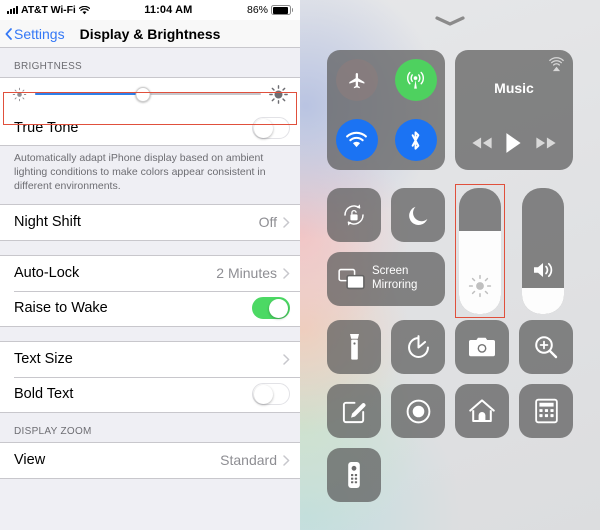  What do you see at coordinates (278, 94) in the screenshot?
I see `brightness-high-icon` at bounding box center [278, 94].